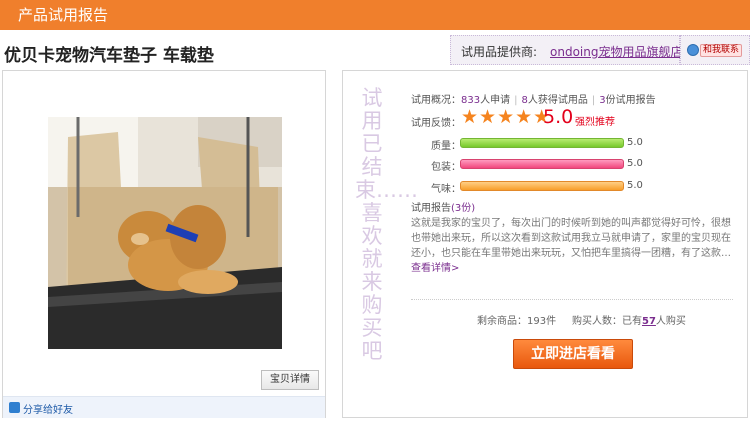 The image size is (750, 422). What do you see at coordinates (616, 51) in the screenshot?
I see `supplier-link: ondoing宠物用品旗舰店` at bounding box center [616, 51].